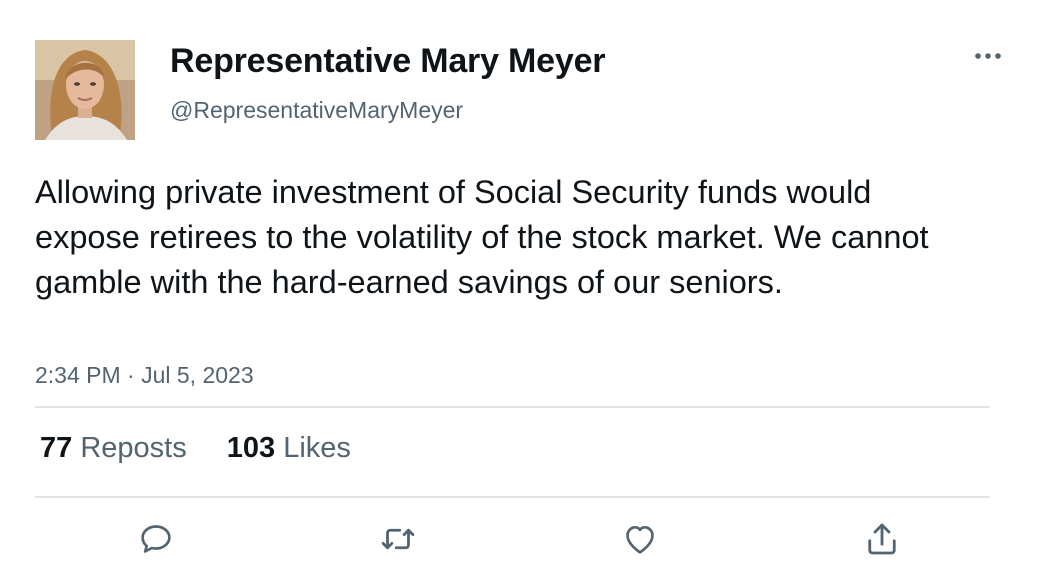 The image size is (1050, 570). Describe the element at coordinates (251, 448) in the screenshot. I see `likes-count: 103` at that location.